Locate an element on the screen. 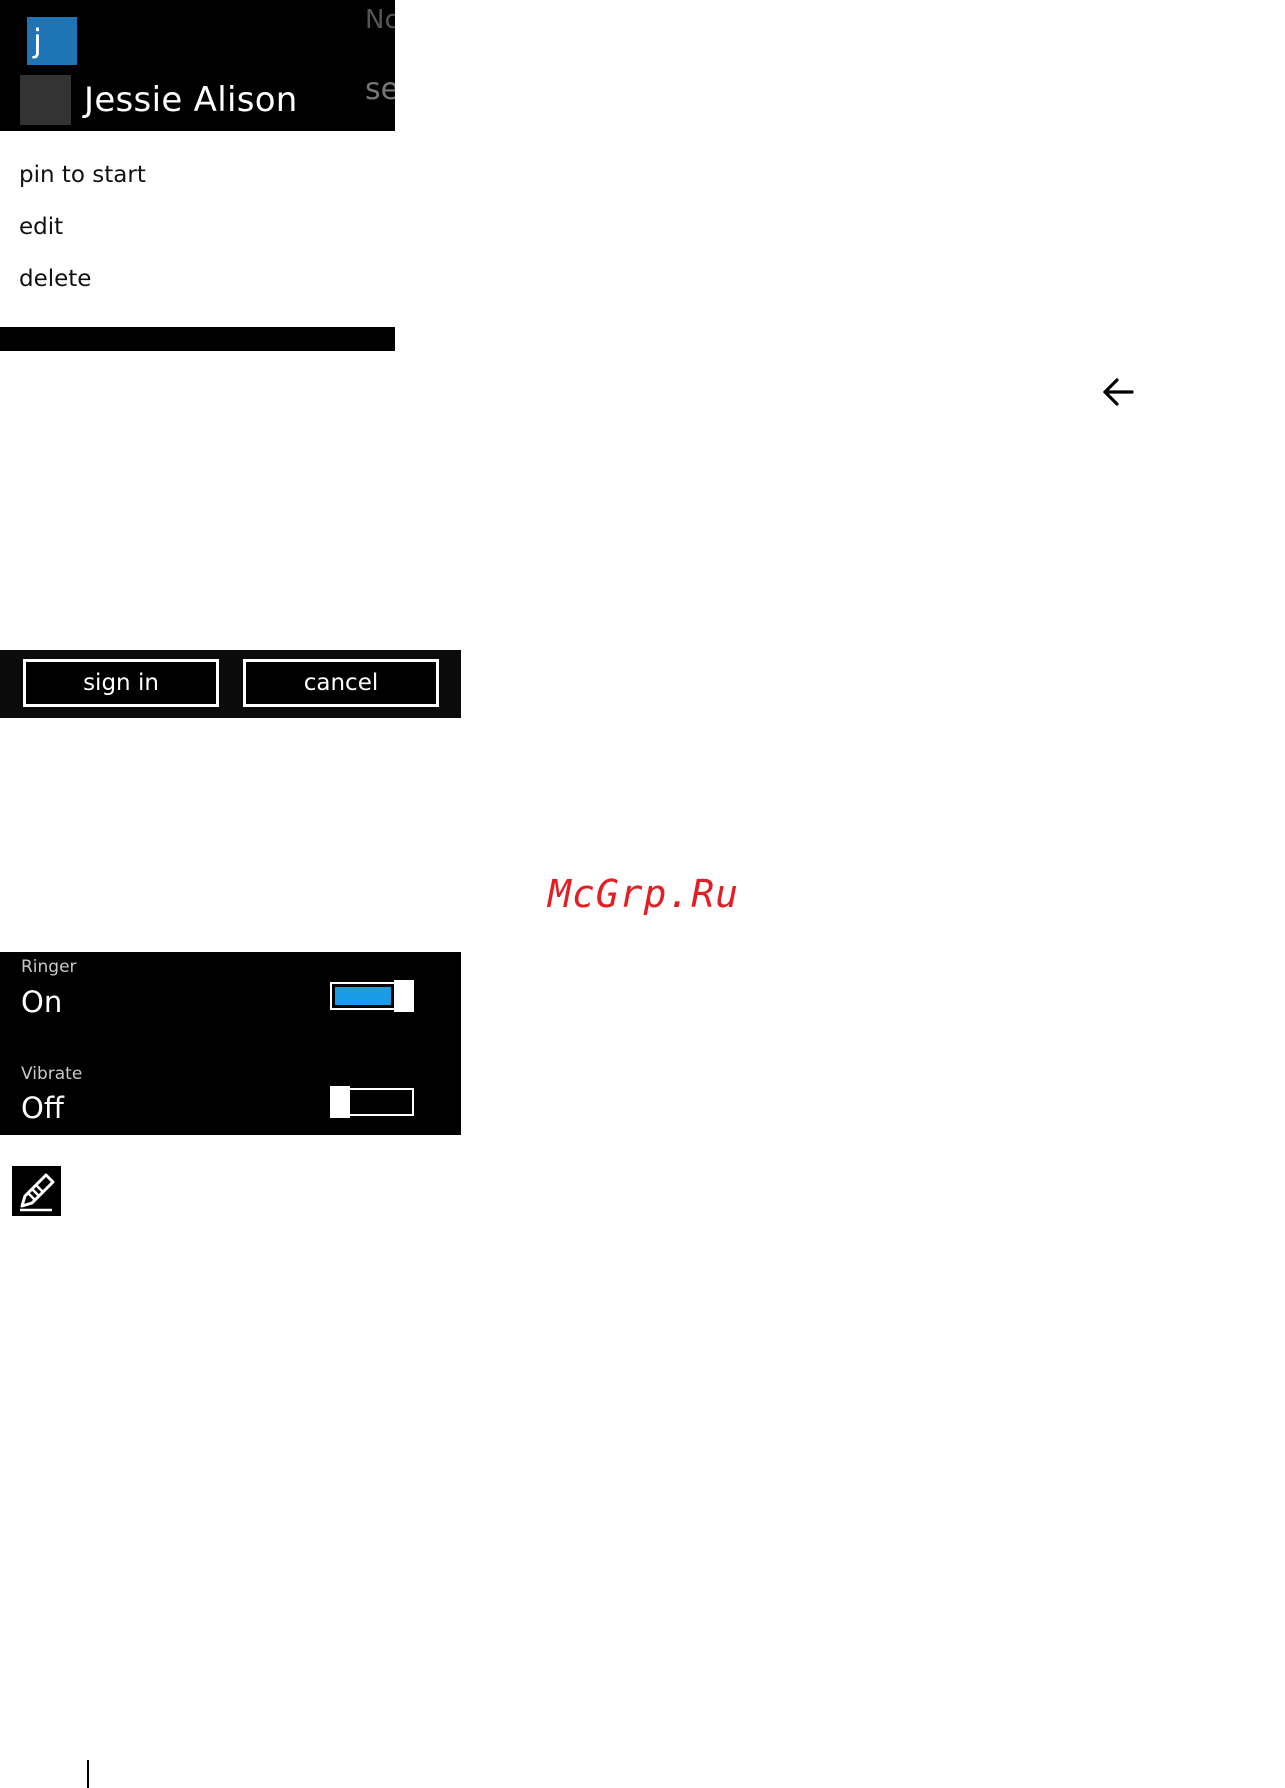  vibrate-toggle-switch is located at coordinates (372, 1102).